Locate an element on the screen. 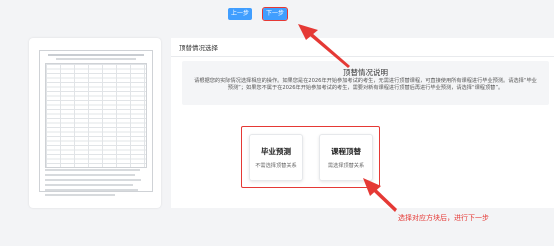 The image size is (554, 246). arrow-to-options-icon is located at coordinates (380, 195).